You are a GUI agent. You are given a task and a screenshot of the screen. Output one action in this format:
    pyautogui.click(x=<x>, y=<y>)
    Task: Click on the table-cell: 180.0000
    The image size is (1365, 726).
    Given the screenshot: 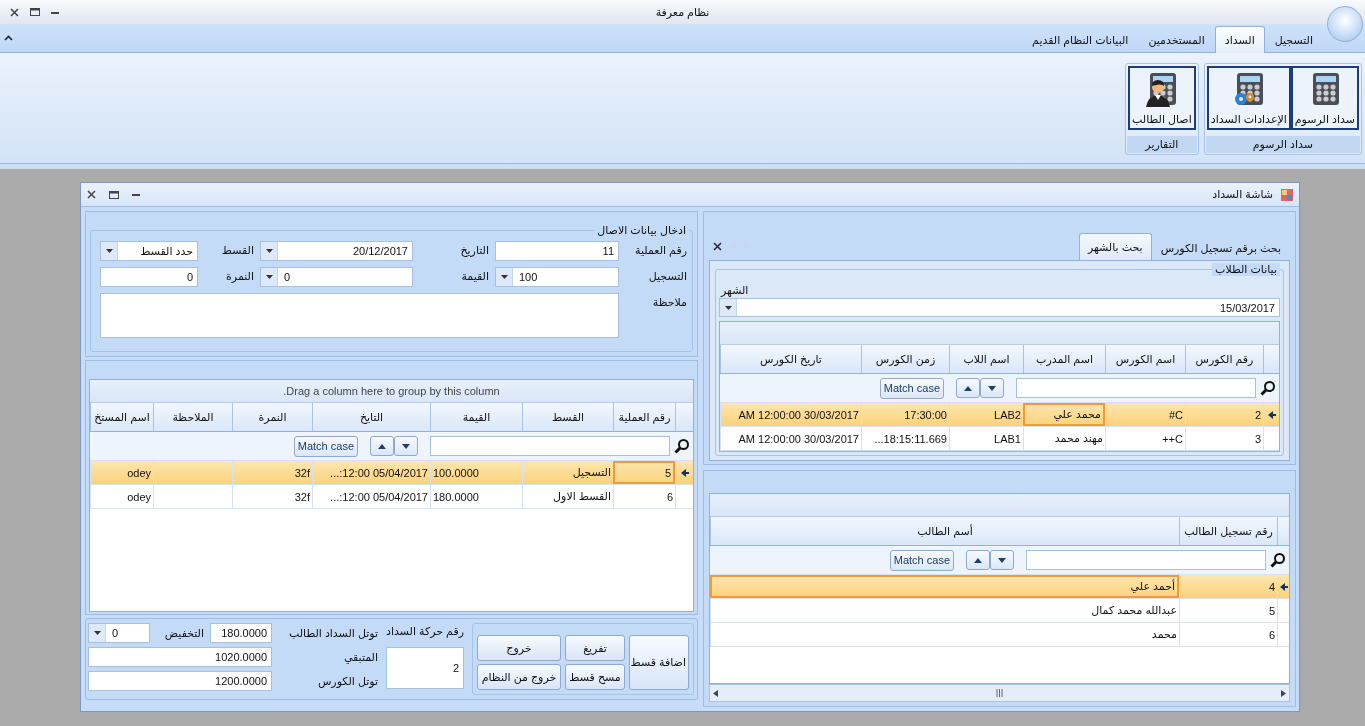 What is the action you would take?
    pyautogui.click(x=476, y=496)
    